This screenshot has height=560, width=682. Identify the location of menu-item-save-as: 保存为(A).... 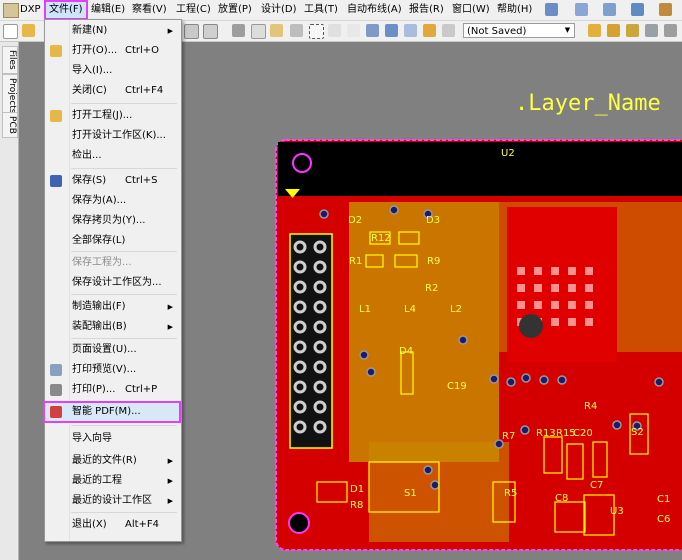
(112, 201).